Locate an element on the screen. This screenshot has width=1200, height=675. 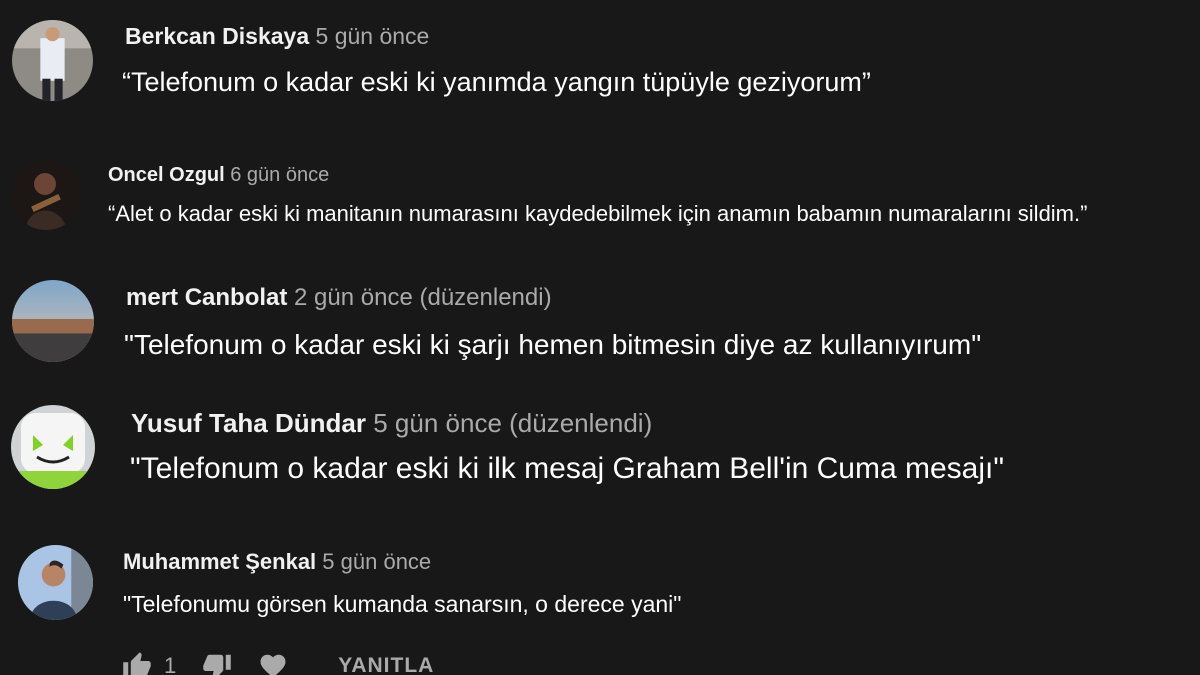
author-name: Muhammet Şenkal is located at coordinates (219, 561).